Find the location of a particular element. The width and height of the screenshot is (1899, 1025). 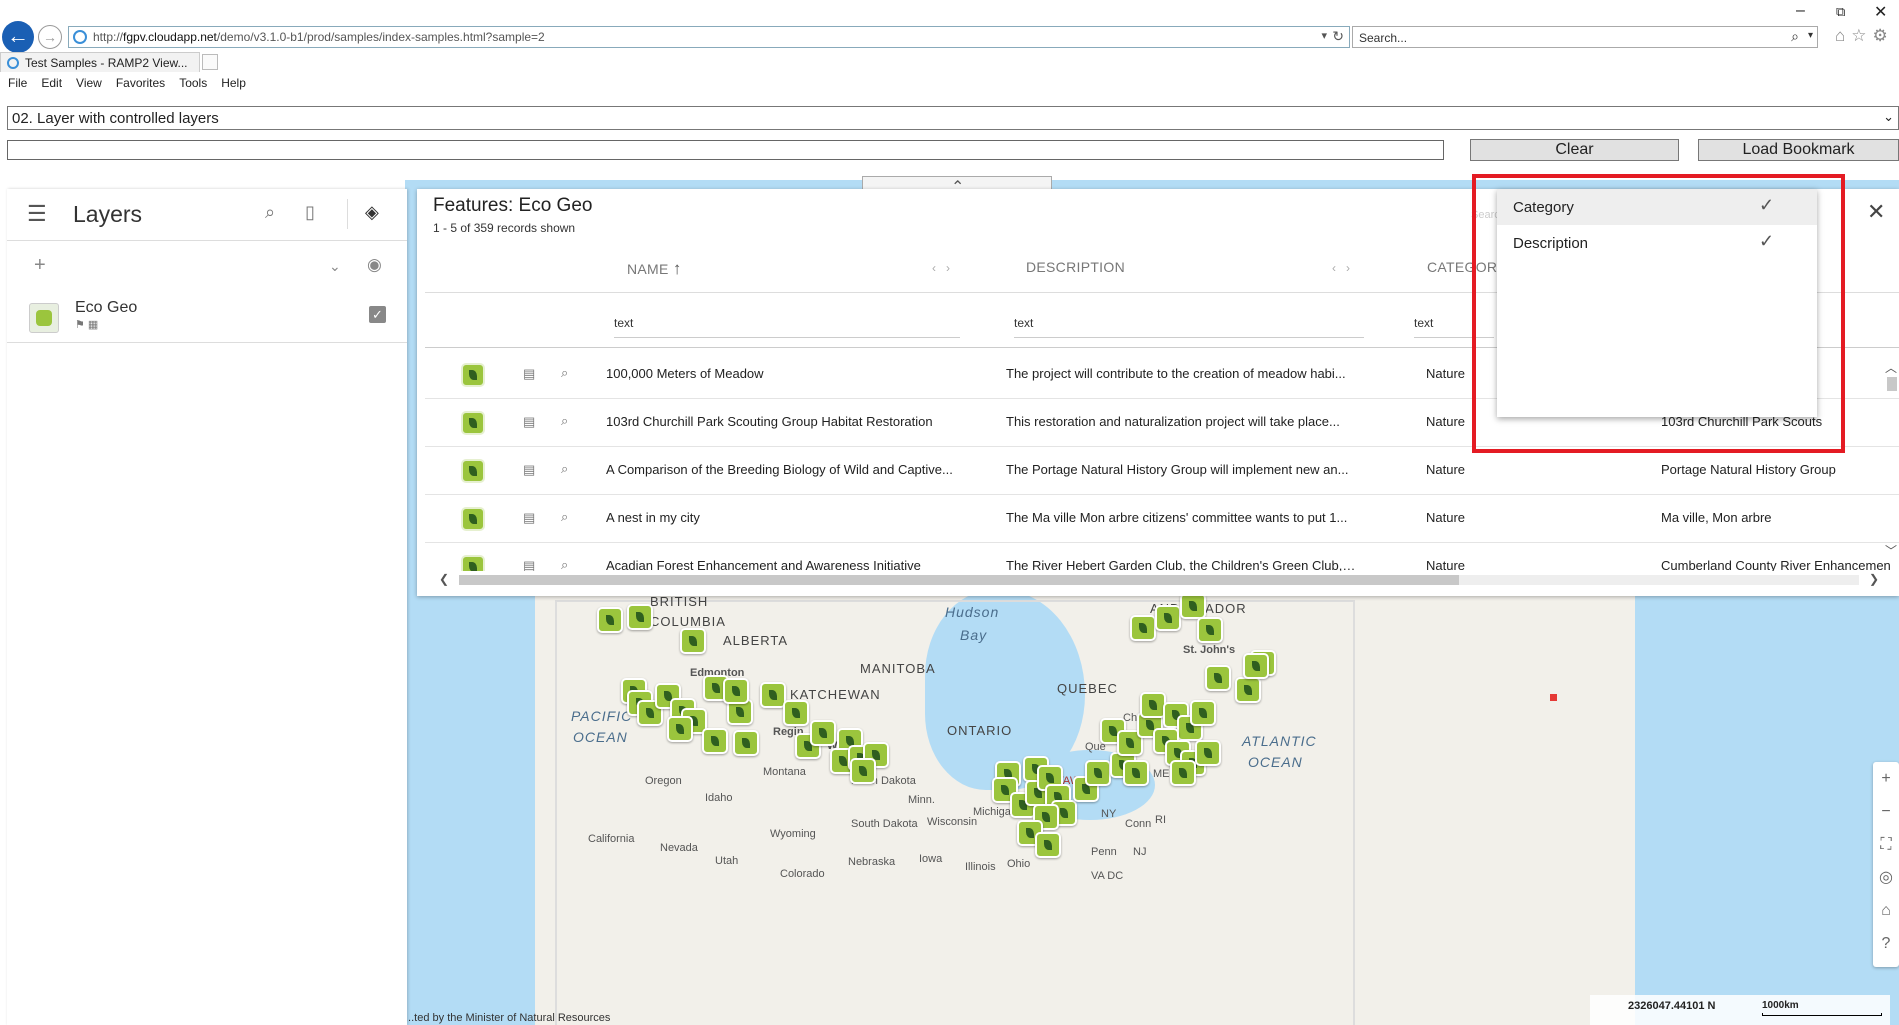

menu-help: Help is located at coordinates (233, 86).